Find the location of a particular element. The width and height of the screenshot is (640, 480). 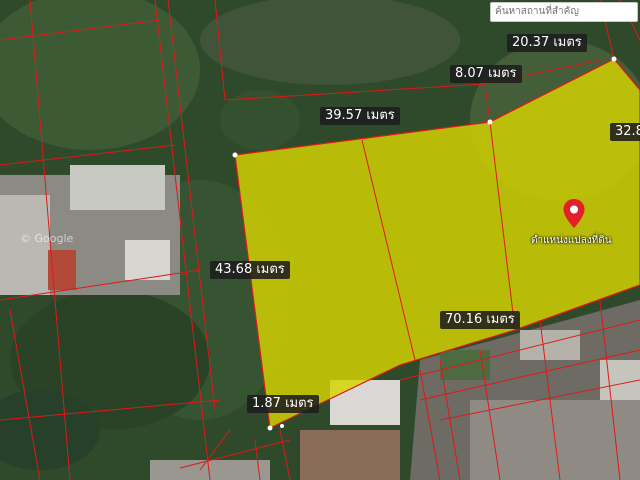

landmark-search-input is located at coordinates (564, 12).